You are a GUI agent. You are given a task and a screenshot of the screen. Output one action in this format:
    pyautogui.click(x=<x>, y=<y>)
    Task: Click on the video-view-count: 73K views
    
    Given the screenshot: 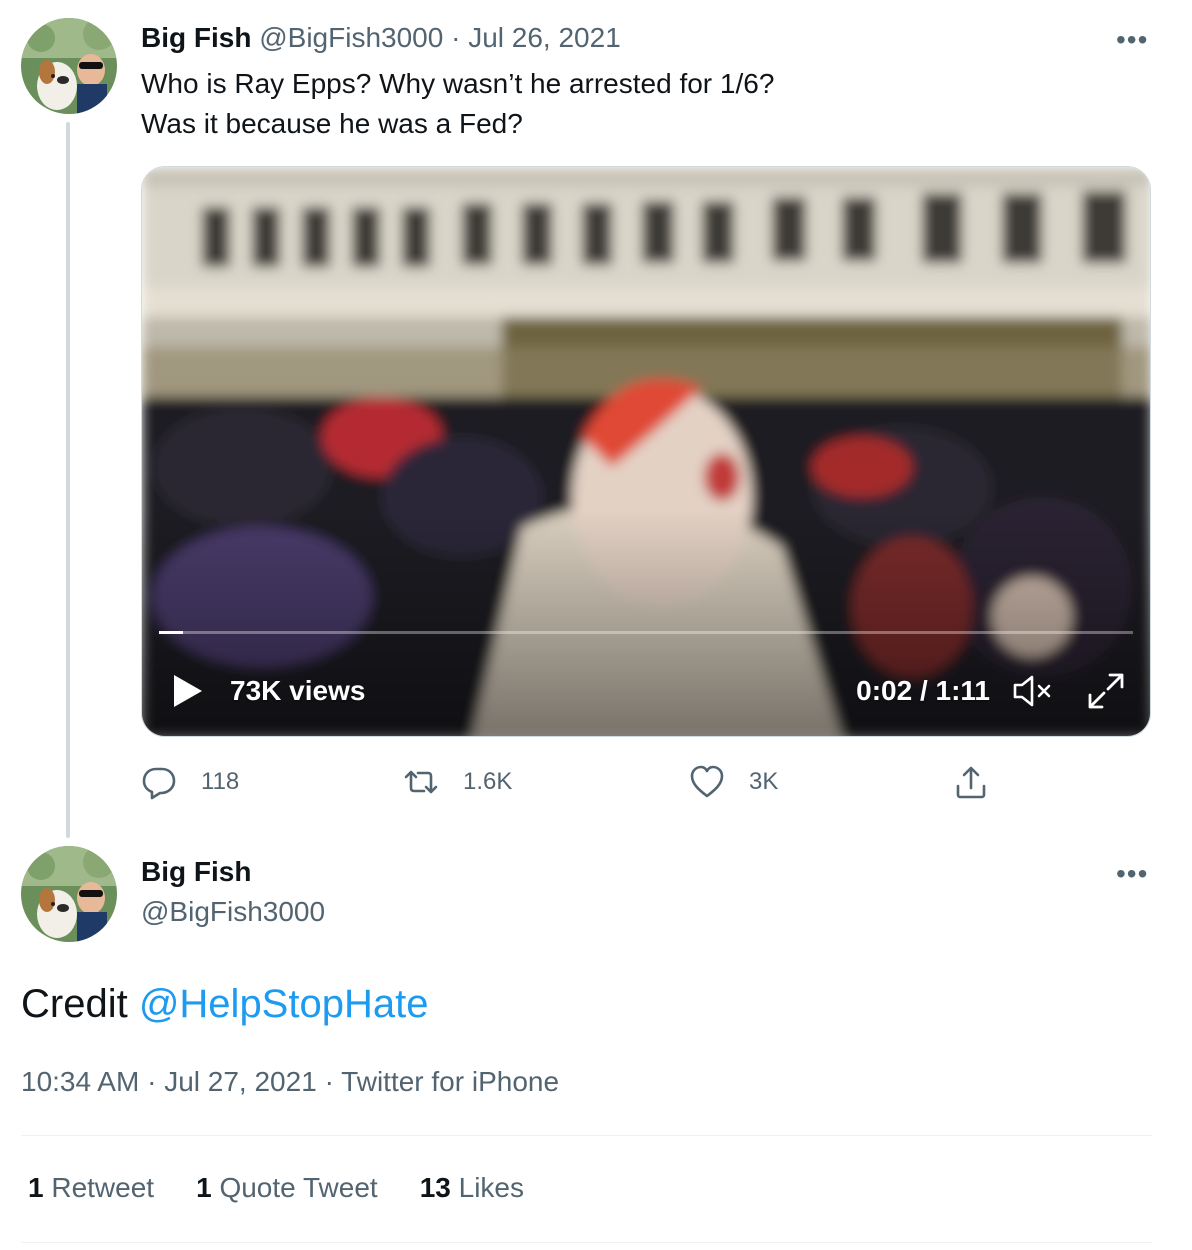 What is the action you would take?
    pyautogui.click(x=298, y=690)
    